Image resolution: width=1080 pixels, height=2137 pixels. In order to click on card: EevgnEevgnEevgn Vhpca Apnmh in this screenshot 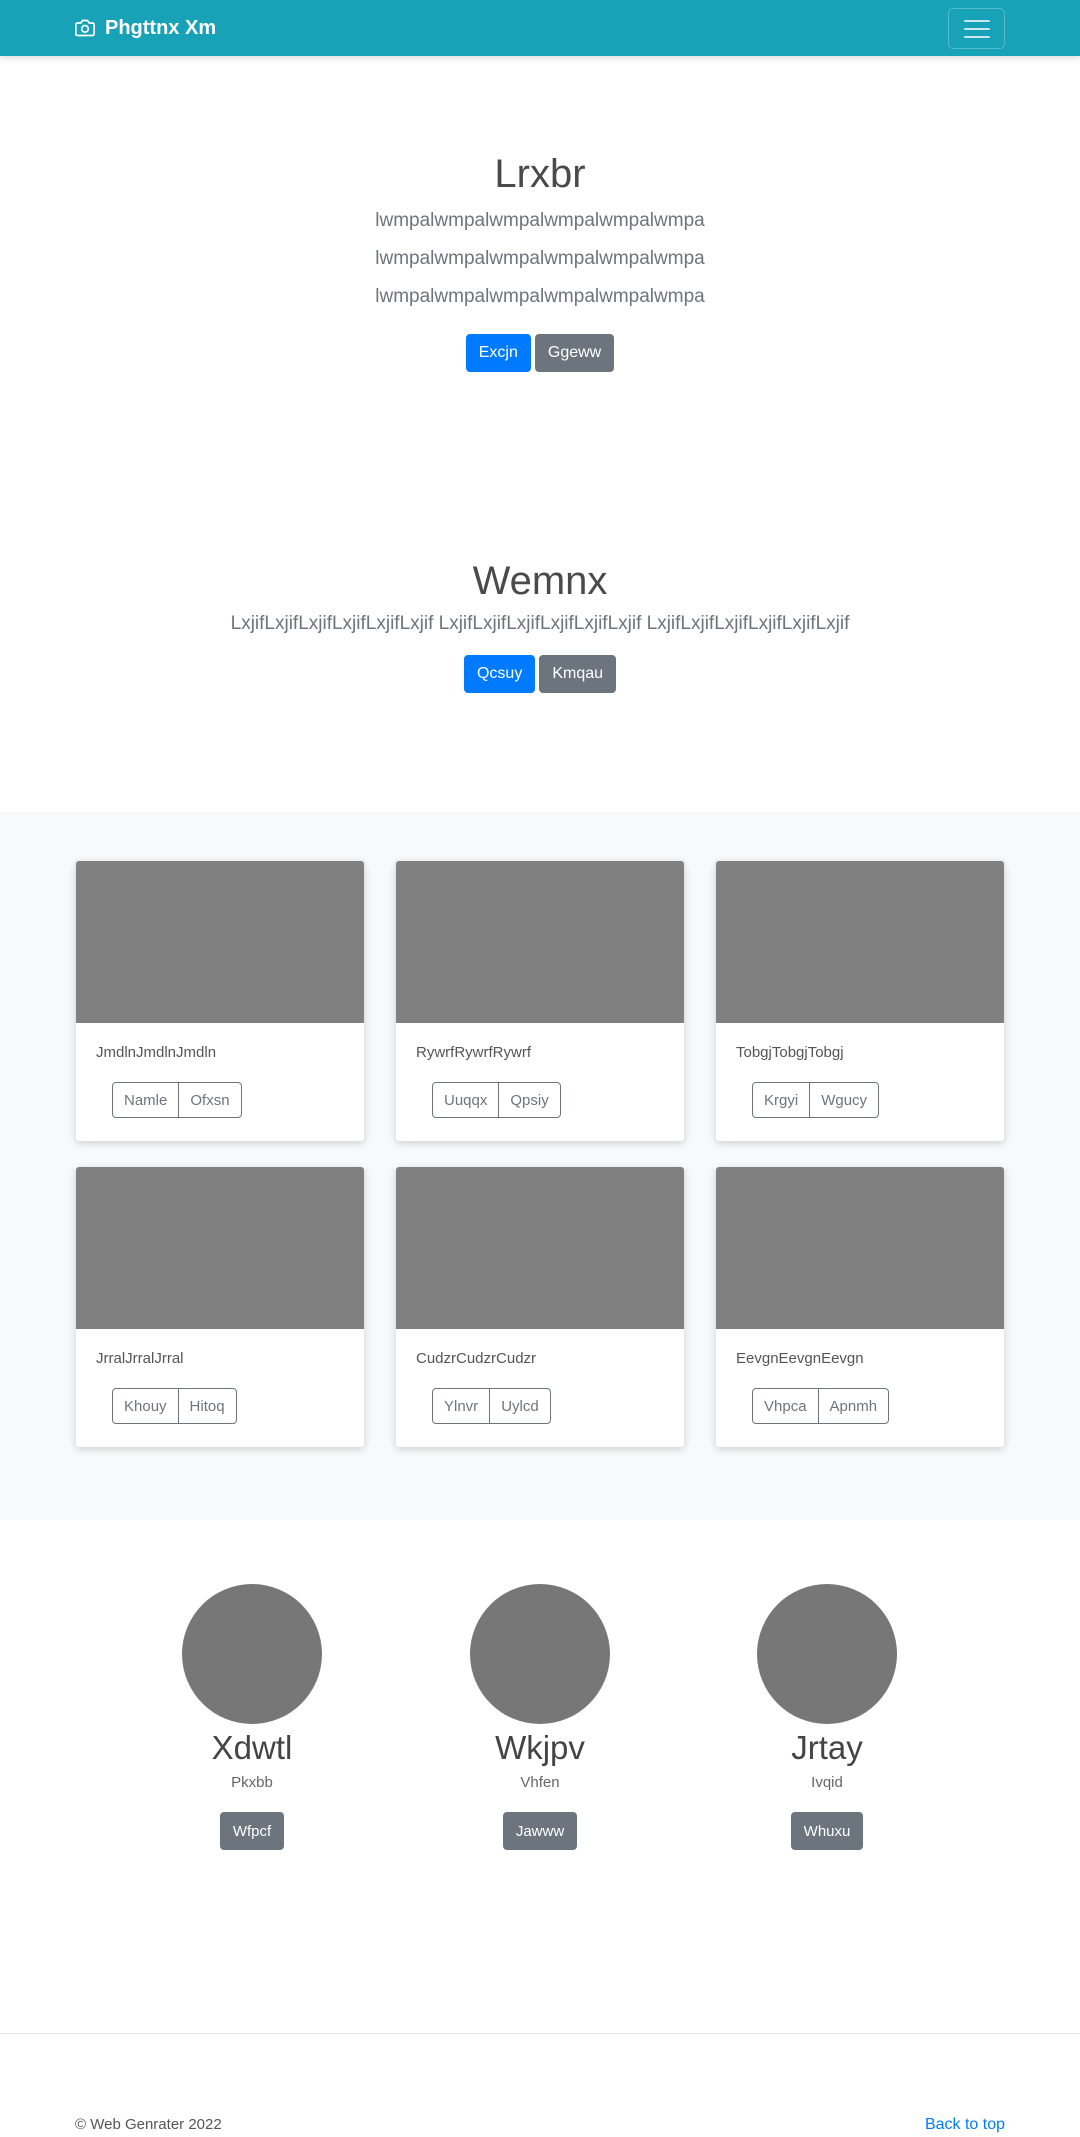, I will do `click(860, 1307)`.